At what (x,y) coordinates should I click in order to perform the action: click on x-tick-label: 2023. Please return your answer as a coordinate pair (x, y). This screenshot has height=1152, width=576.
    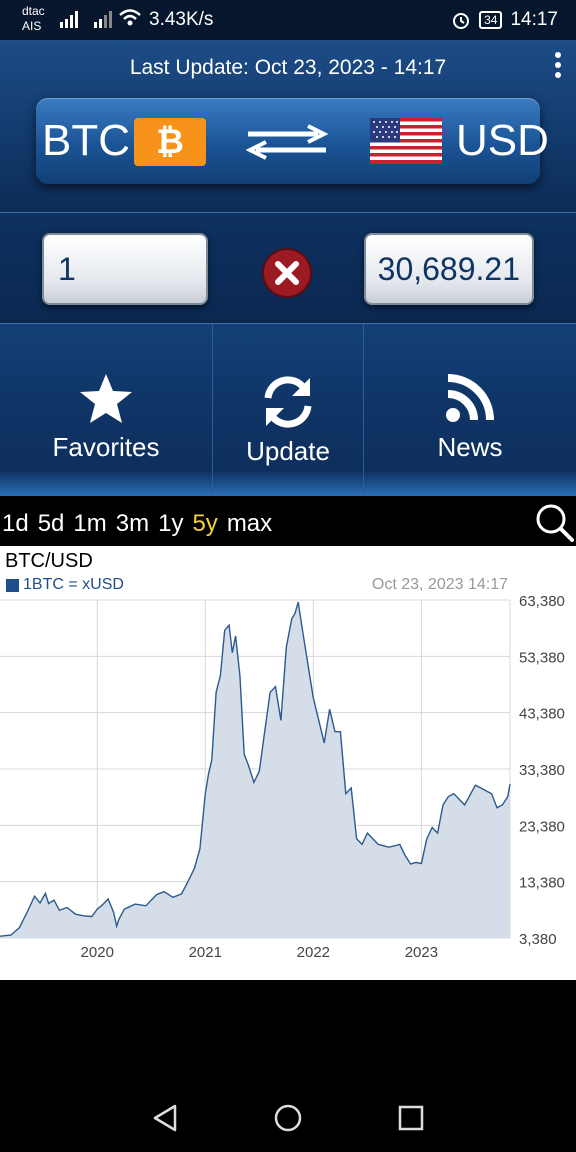
    Looking at the image, I should click on (421, 952).